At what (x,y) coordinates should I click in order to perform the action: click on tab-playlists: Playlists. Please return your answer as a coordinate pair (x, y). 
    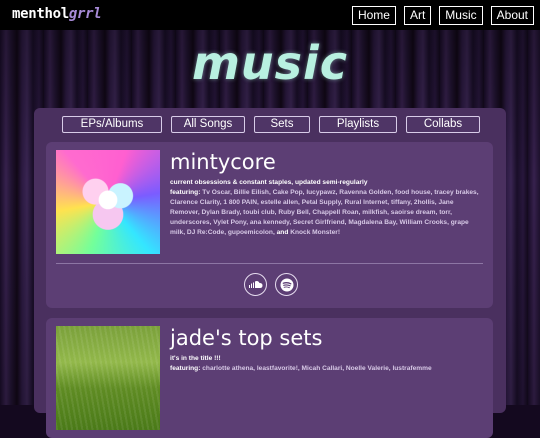
    Looking at the image, I should click on (358, 124).